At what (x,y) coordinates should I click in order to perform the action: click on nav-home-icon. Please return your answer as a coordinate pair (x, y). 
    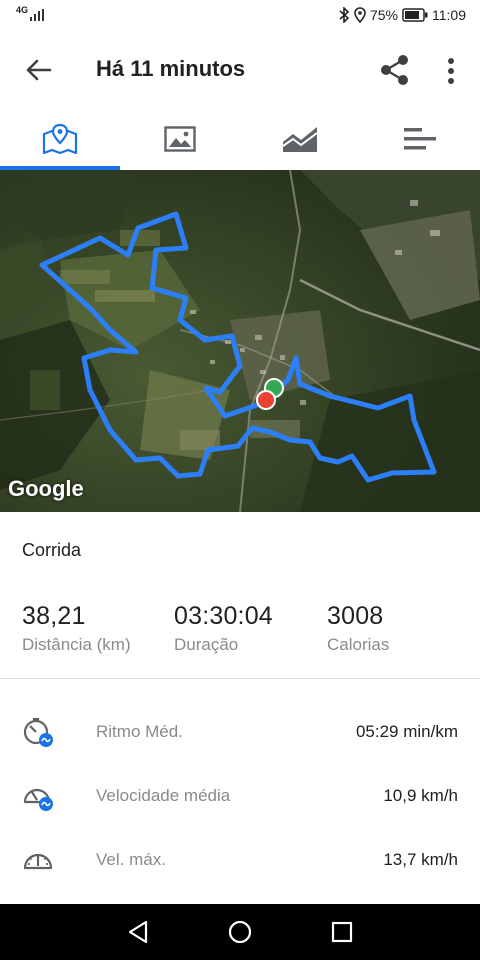
    Looking at the image, I should click on (240, 932).